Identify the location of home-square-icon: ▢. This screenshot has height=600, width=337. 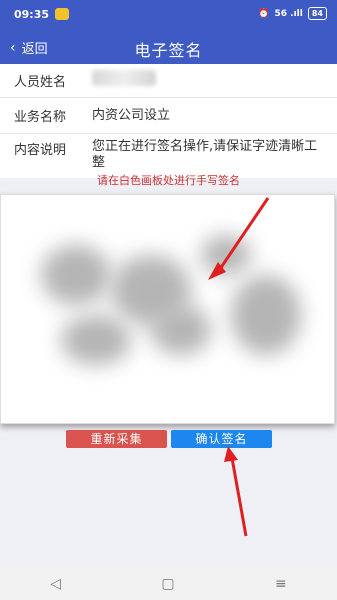
(167, 584).